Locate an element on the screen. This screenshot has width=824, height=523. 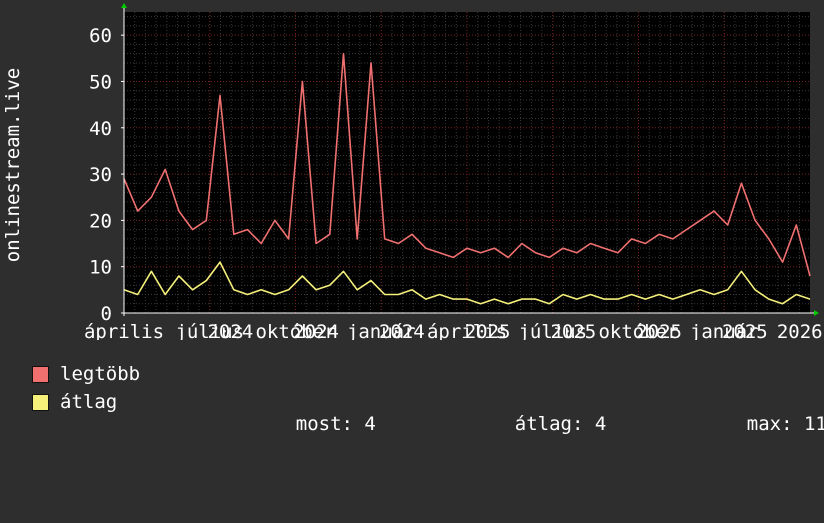
y-tick-label: 30 is located at coordinates (100, 175).